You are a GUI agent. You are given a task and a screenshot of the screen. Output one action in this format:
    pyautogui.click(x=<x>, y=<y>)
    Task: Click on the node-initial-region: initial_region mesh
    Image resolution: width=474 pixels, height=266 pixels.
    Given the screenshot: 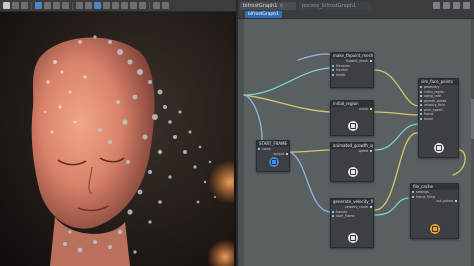 What is the action you would take?
    pyautogui.click(x=352, y=118)
    